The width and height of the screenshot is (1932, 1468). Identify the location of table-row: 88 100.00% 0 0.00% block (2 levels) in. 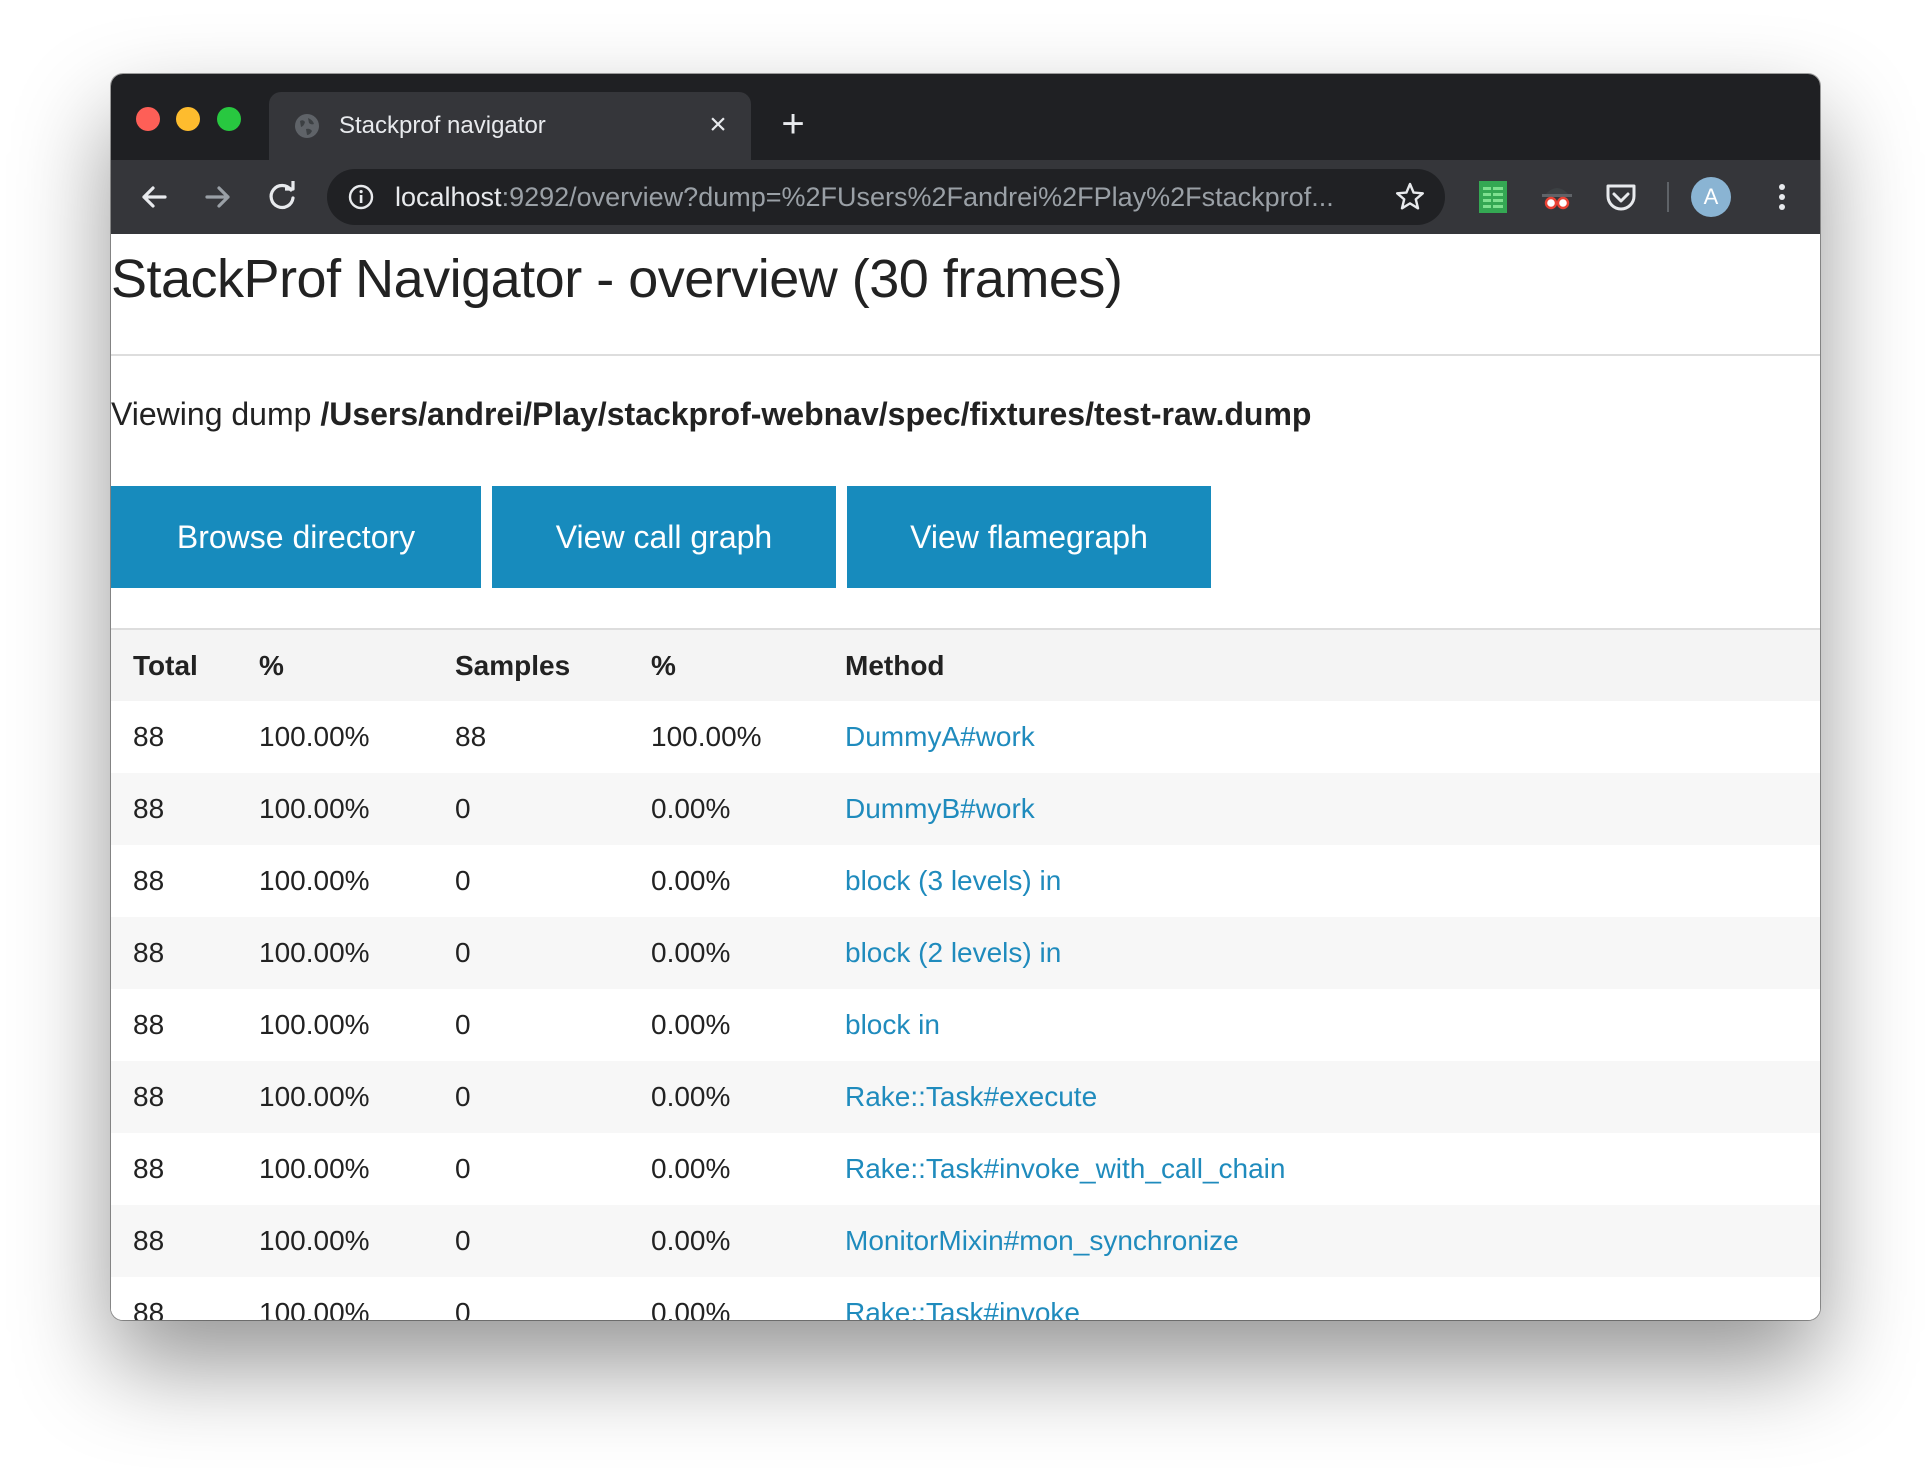
(965, 953).